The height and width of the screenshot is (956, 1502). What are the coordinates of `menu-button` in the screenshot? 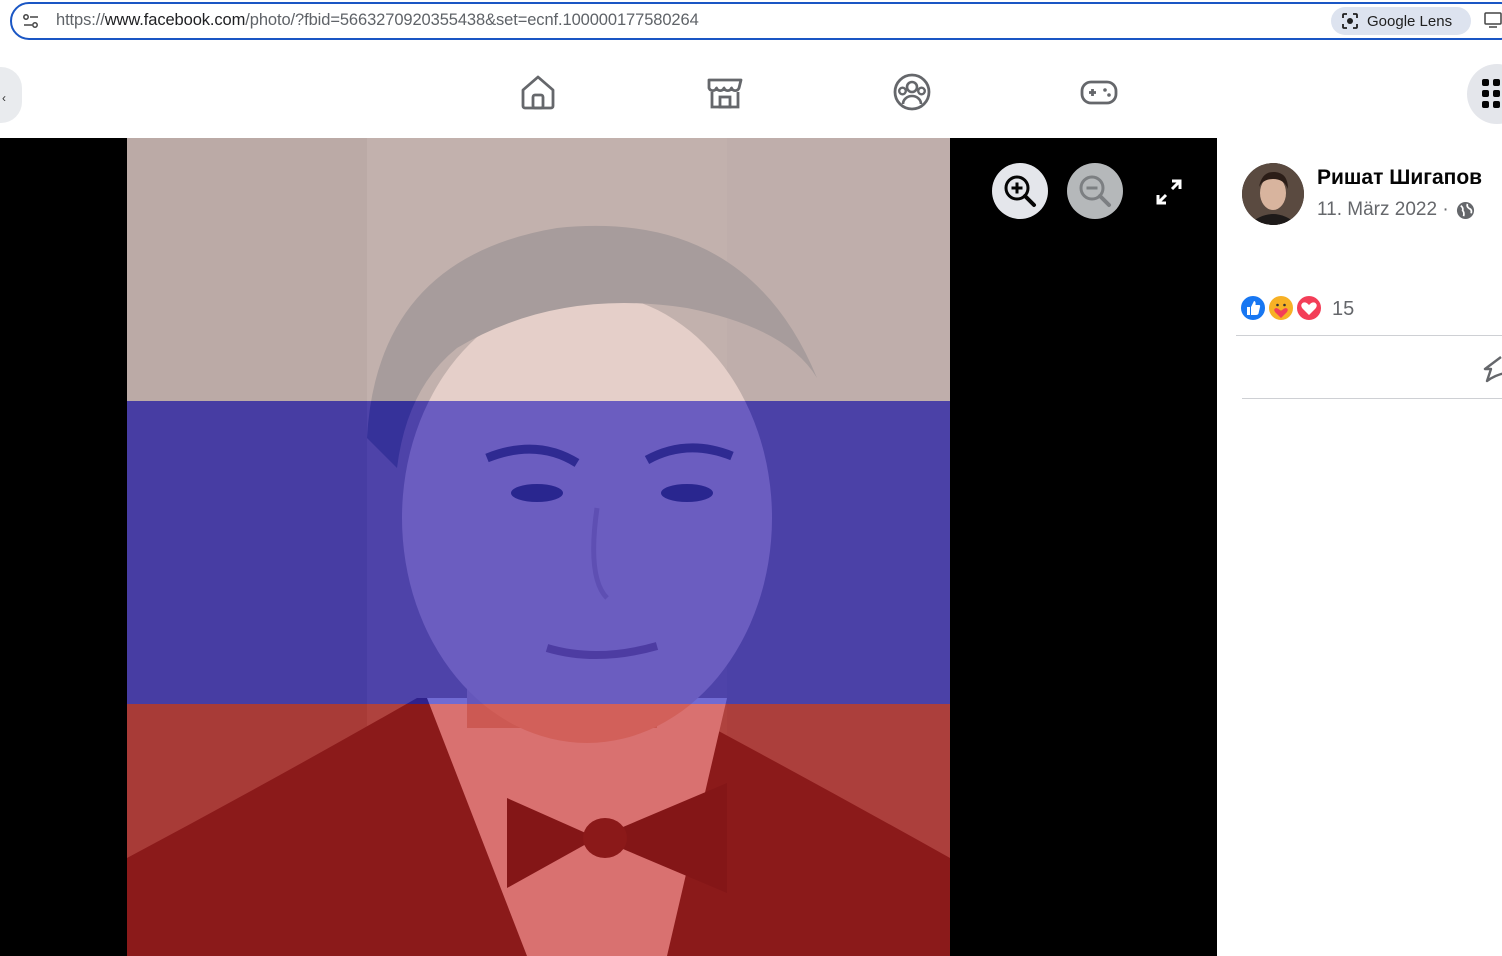 It's located at (1484, 94).